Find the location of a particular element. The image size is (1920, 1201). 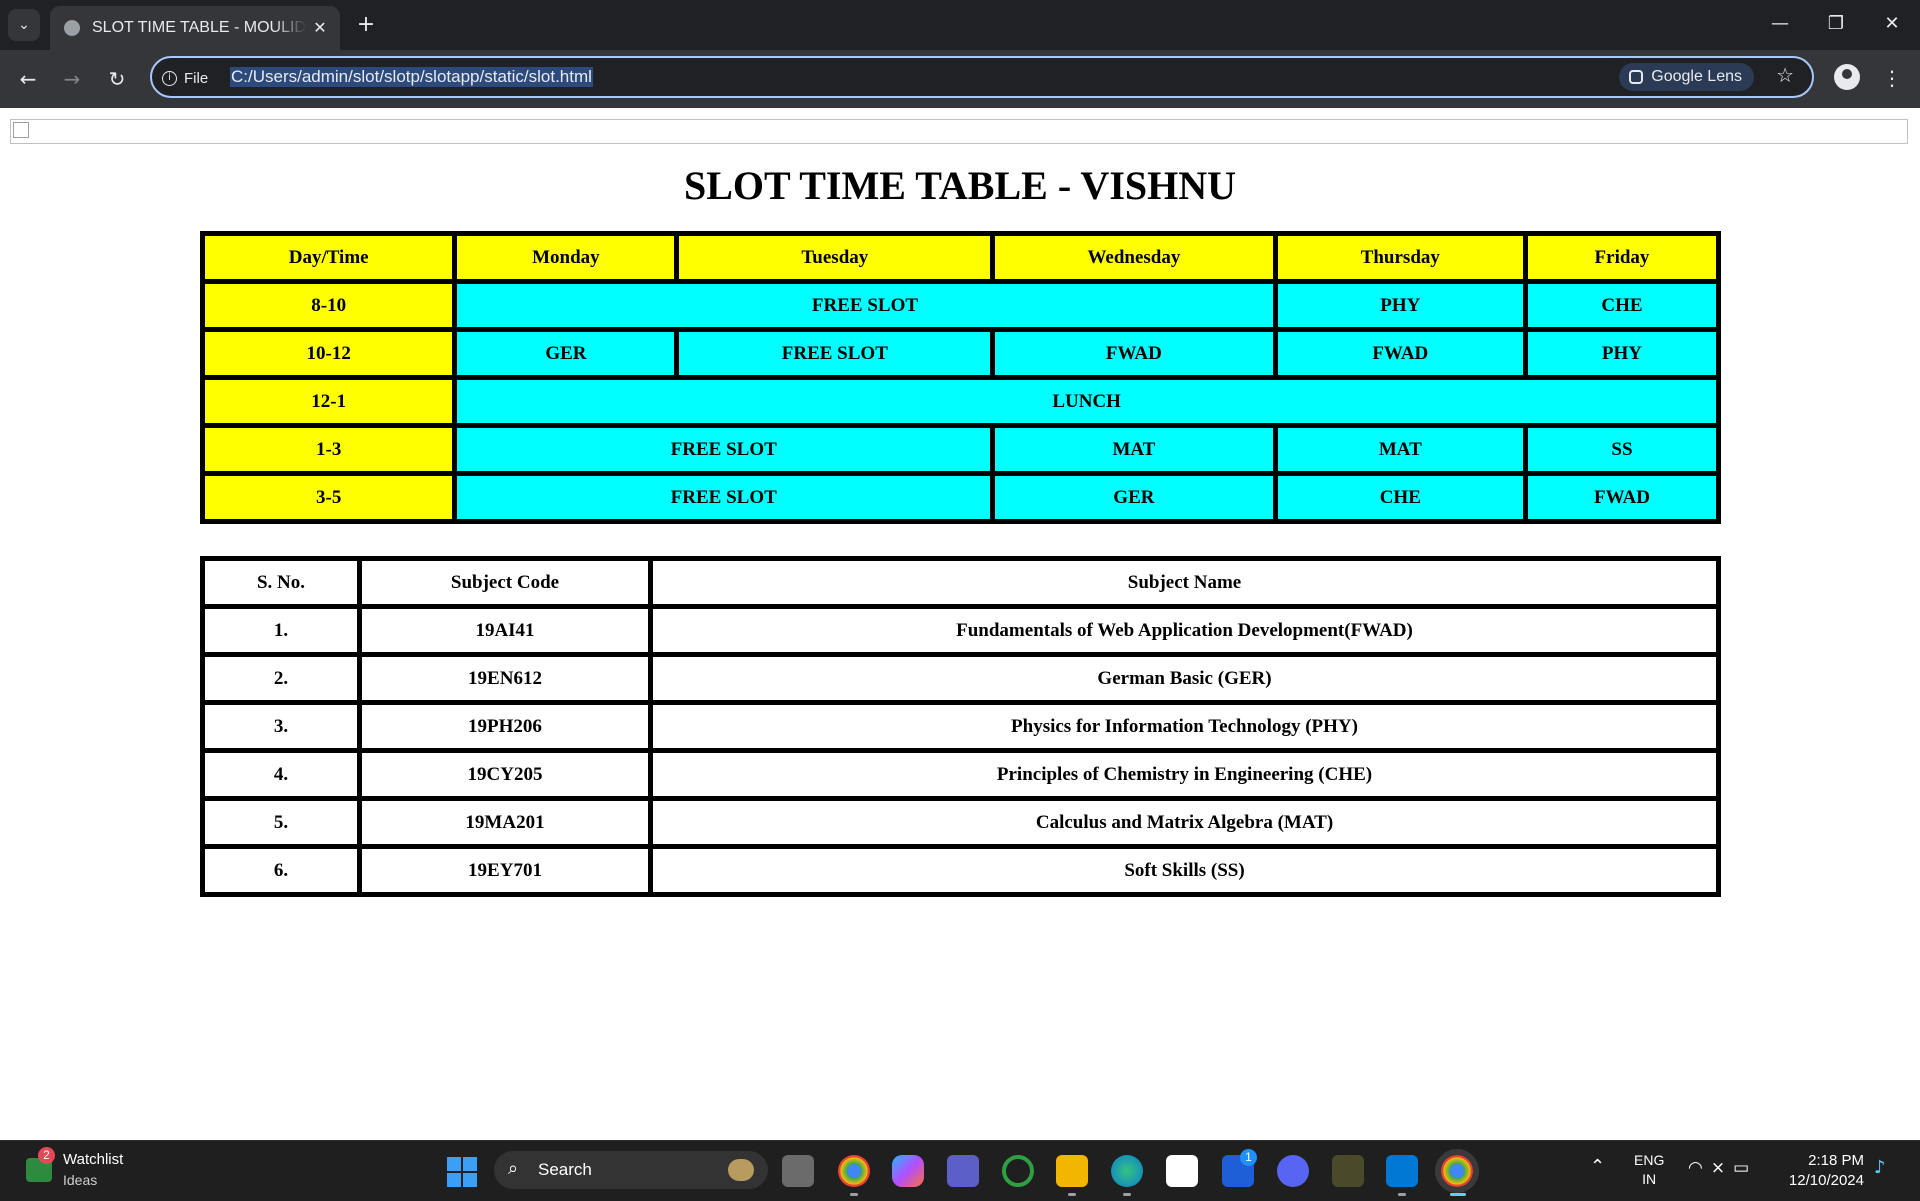

subject-code-cell: 19EY701 is located at coordinates (505, 870).